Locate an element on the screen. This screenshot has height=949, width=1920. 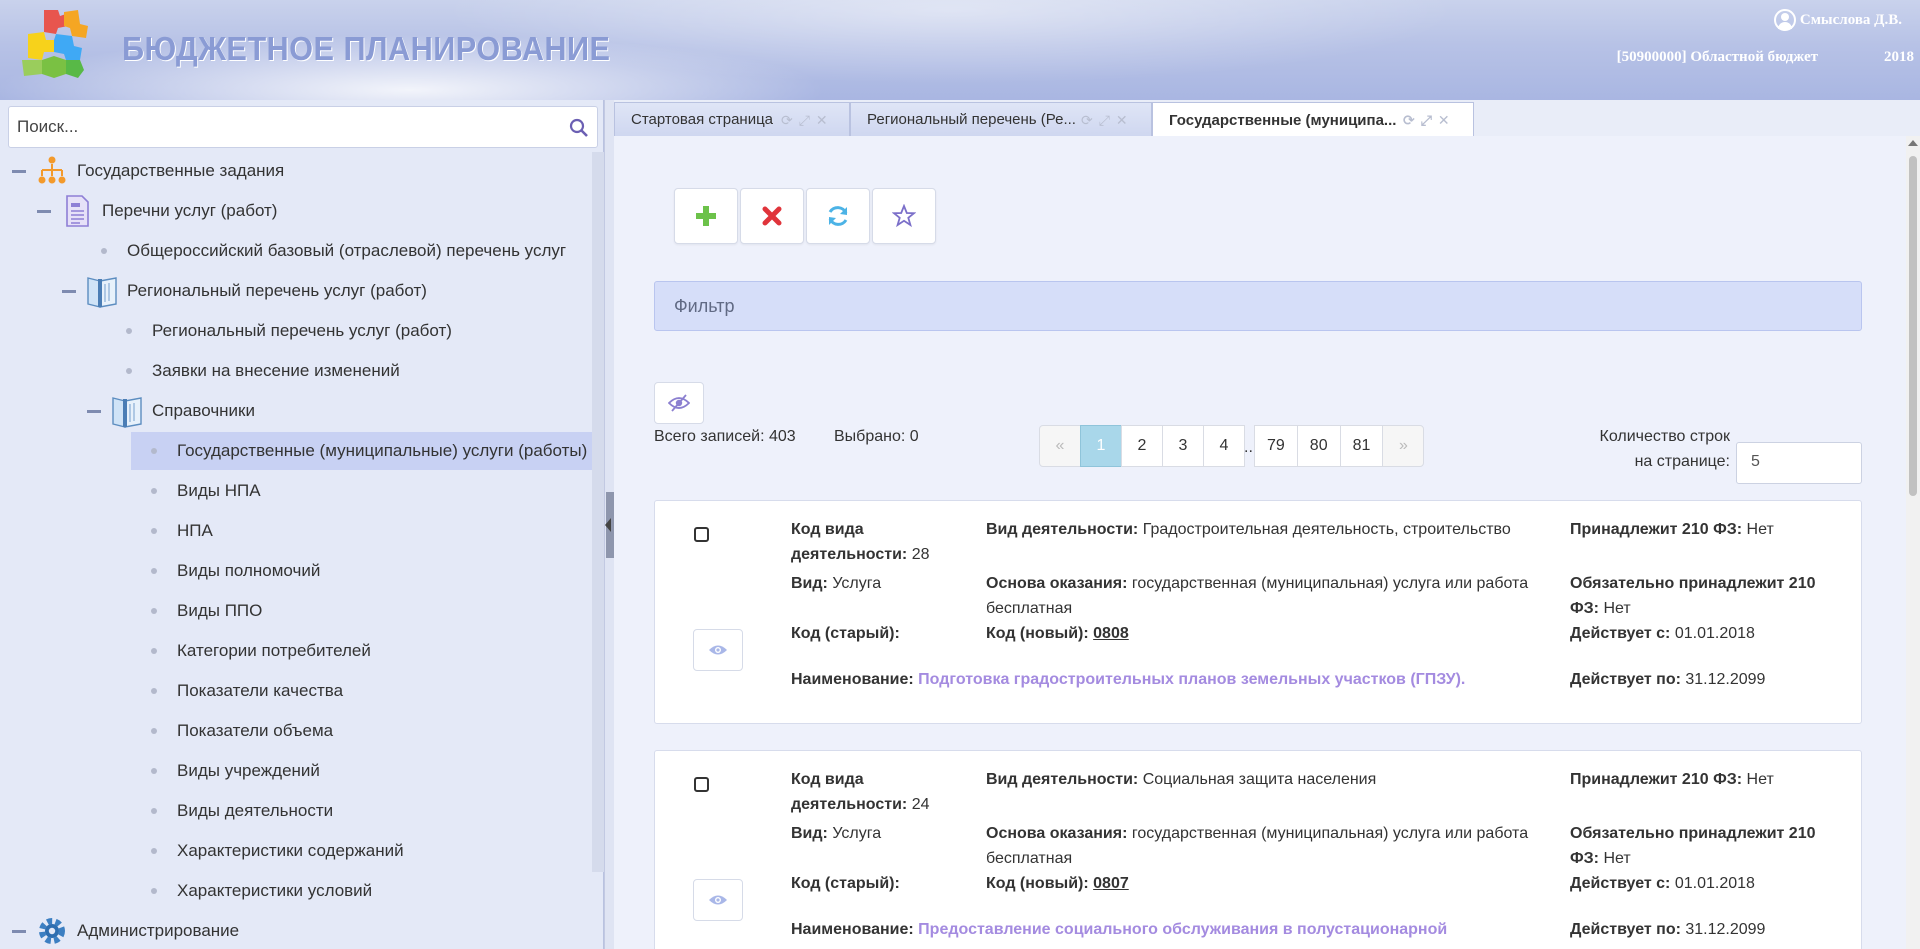
sidebar-item-label: Виды учреждений is located at coordinates (248, 770).